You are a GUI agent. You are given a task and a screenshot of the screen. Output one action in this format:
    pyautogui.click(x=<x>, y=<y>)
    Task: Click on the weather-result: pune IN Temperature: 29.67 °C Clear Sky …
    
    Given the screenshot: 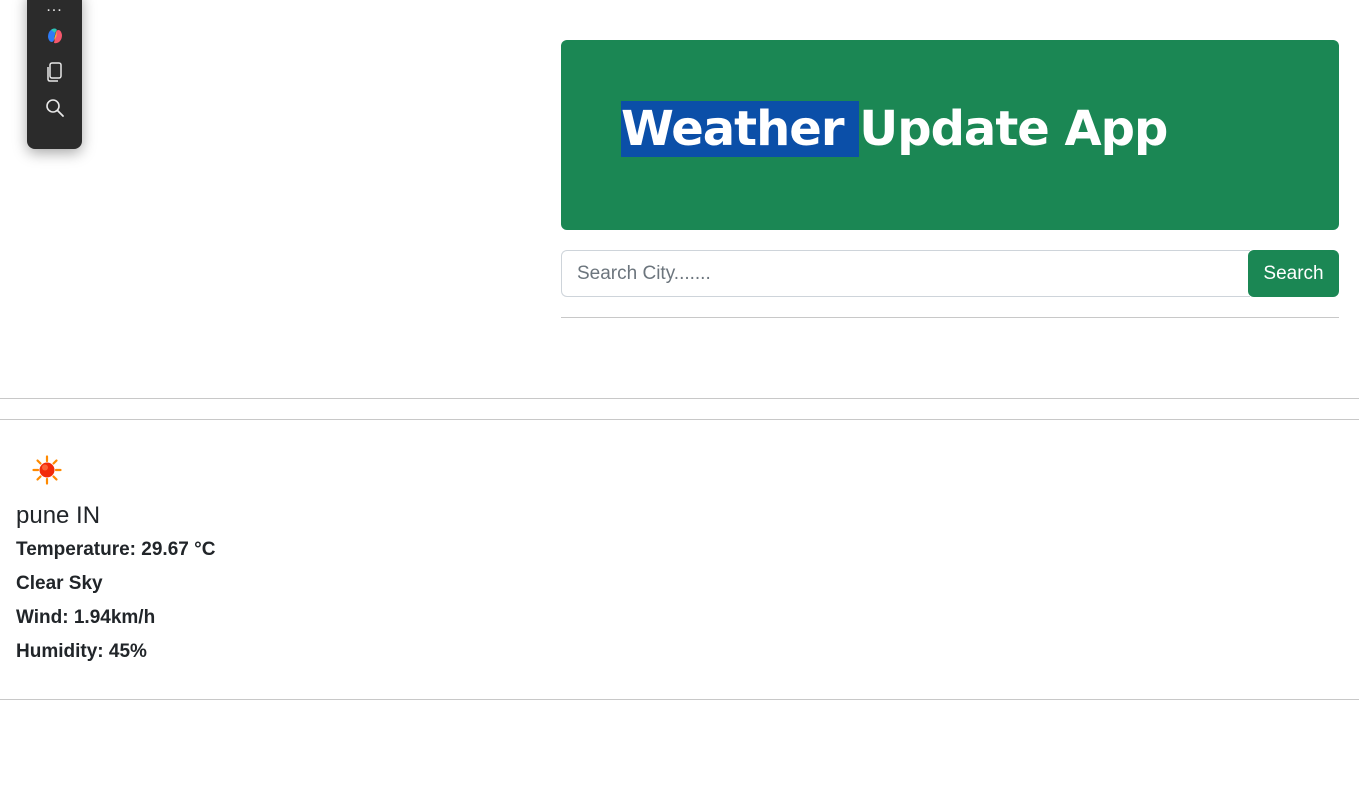 What is the action you would take?
    pyautogui.click(x=266, y=558)
    